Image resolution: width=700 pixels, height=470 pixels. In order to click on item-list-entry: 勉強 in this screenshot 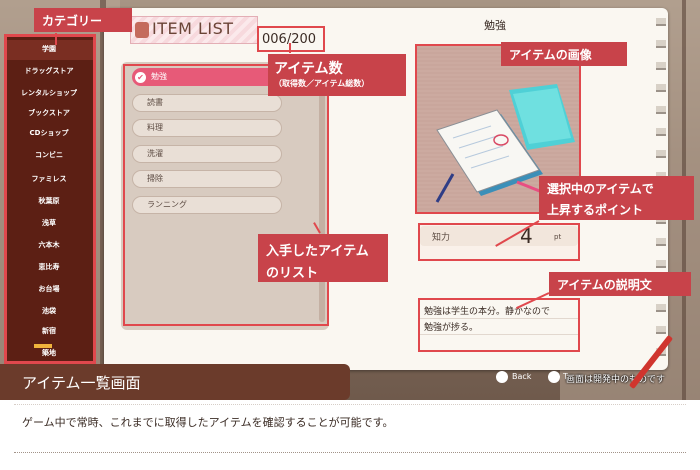, I will do `click(207, 77)`.